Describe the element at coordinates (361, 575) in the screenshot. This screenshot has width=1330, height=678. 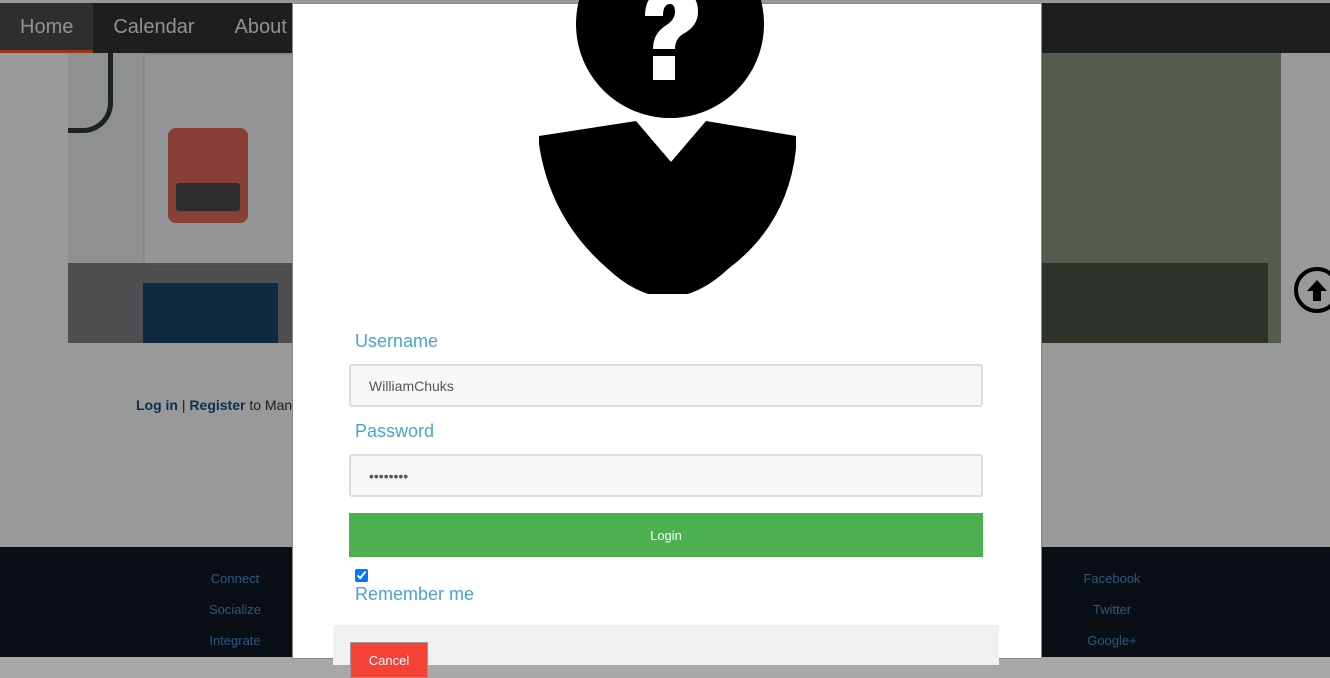
I see `remember-me-checkbox` at that location.